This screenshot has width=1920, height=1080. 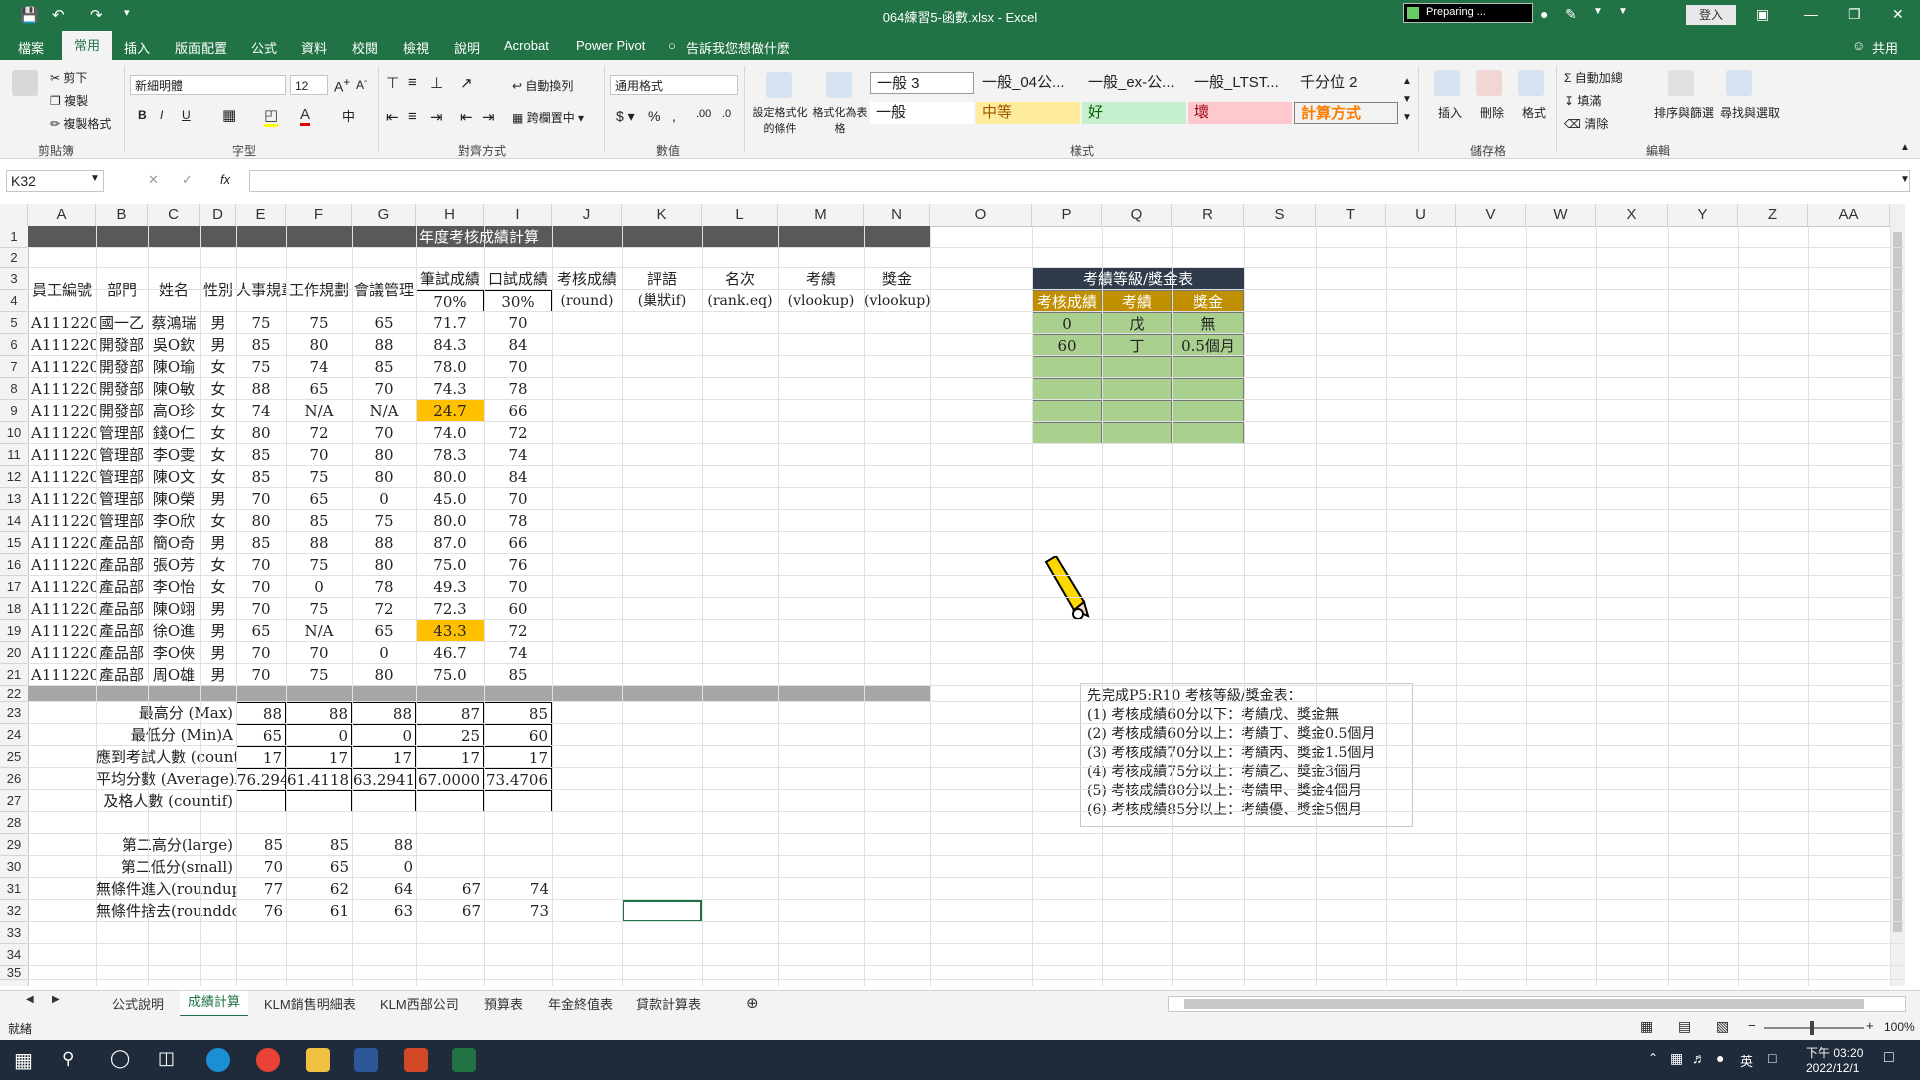 I want to click on conditional-format-button: 設定格式化的條件, so click(x=780, y=120).